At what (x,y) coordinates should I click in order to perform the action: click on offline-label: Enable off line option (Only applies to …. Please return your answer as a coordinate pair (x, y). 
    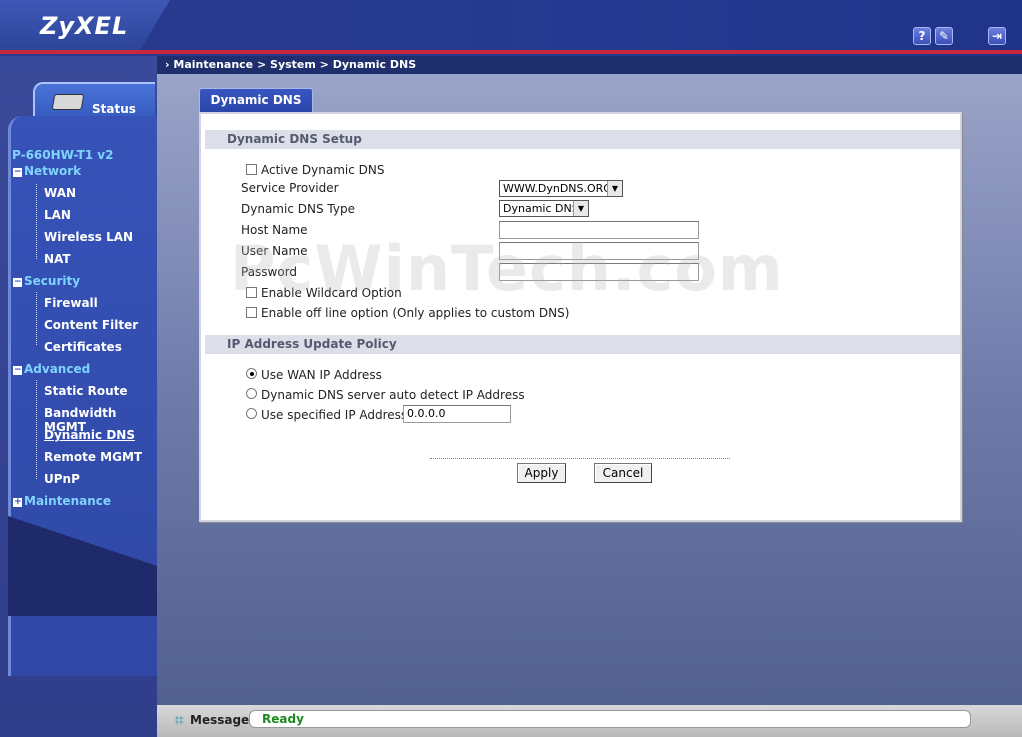
    Looking at the image, I should click on (415, 313).